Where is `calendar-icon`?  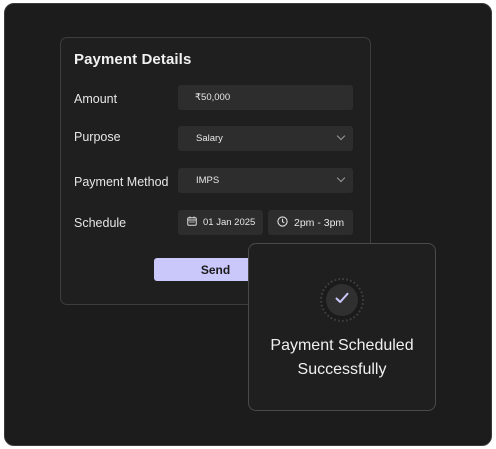
calendar-icon is located at coordinates (192, 222).